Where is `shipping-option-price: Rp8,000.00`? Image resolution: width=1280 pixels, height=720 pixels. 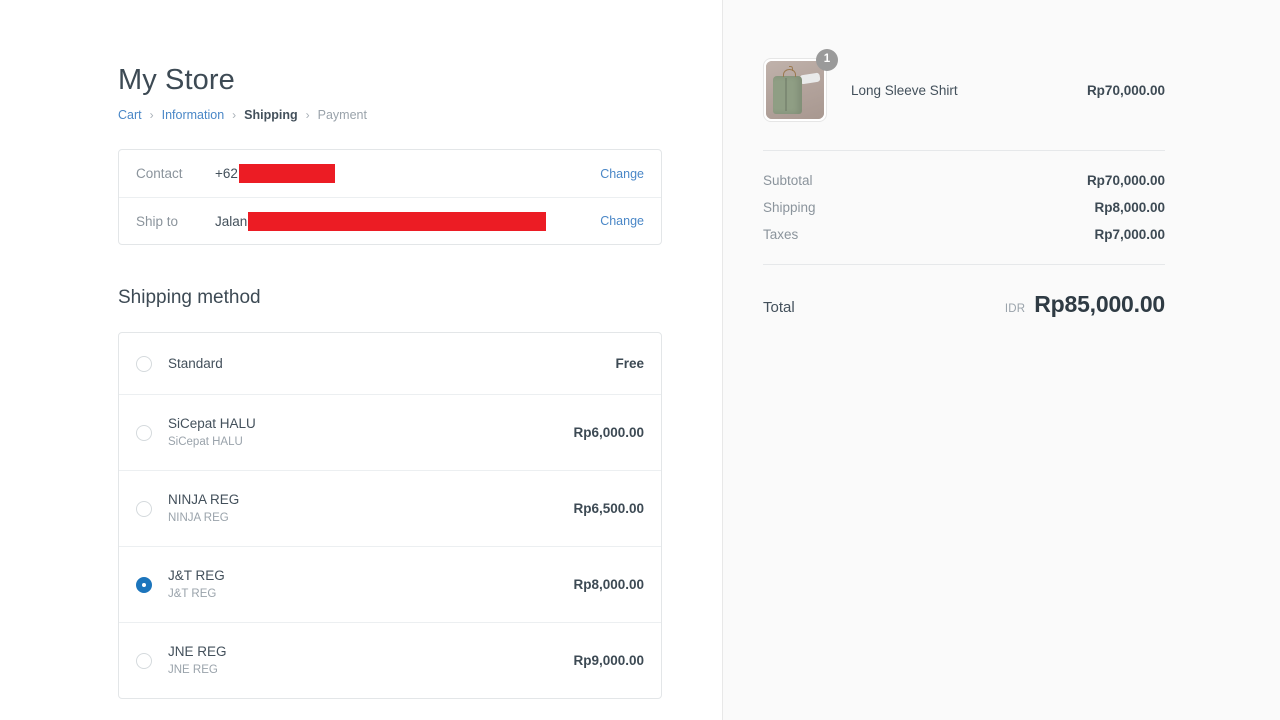 shipping-option-price: Rp8,000.00 is located at coordinates (608, 584).